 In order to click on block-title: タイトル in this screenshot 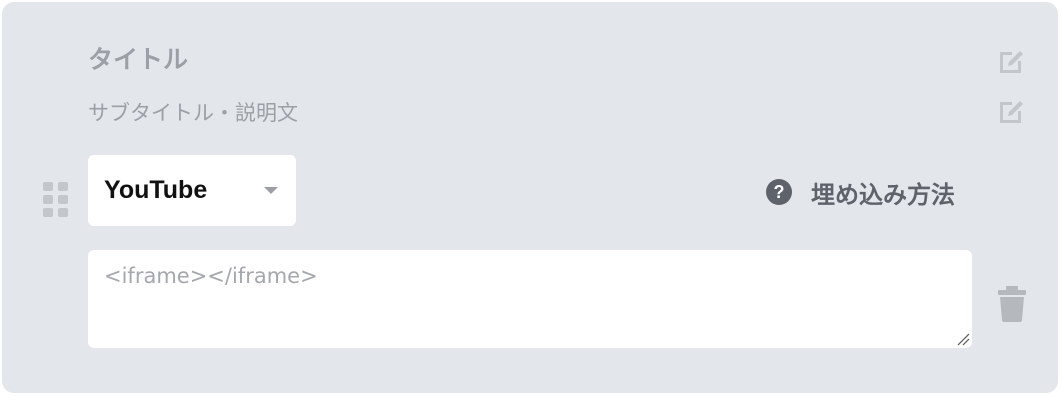, I will do `click(138, 59)`.